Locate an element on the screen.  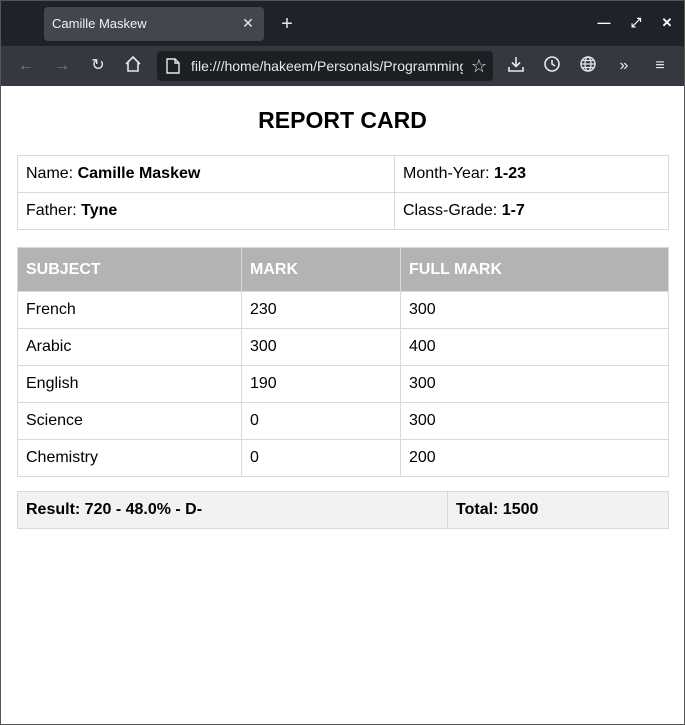
menu-icon: ≡ is located at coordinates (660, 66).